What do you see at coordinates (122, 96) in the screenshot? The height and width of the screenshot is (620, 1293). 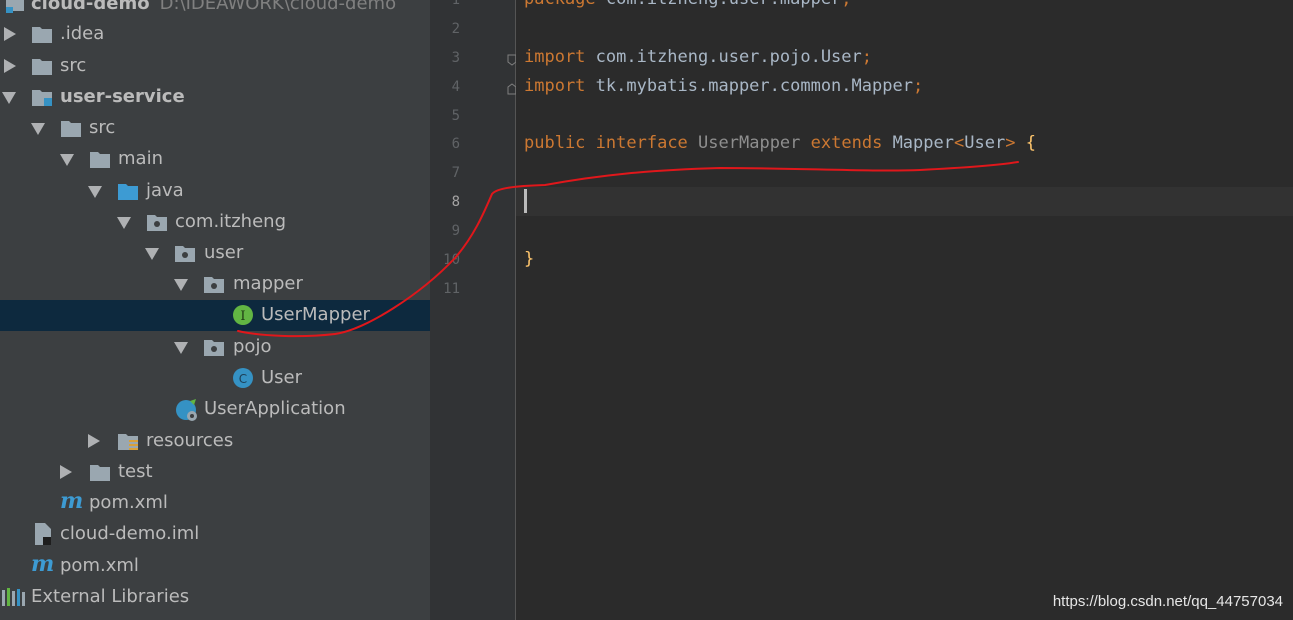 I see `tree-item-label: user-service` at bounding box center [122, 96].